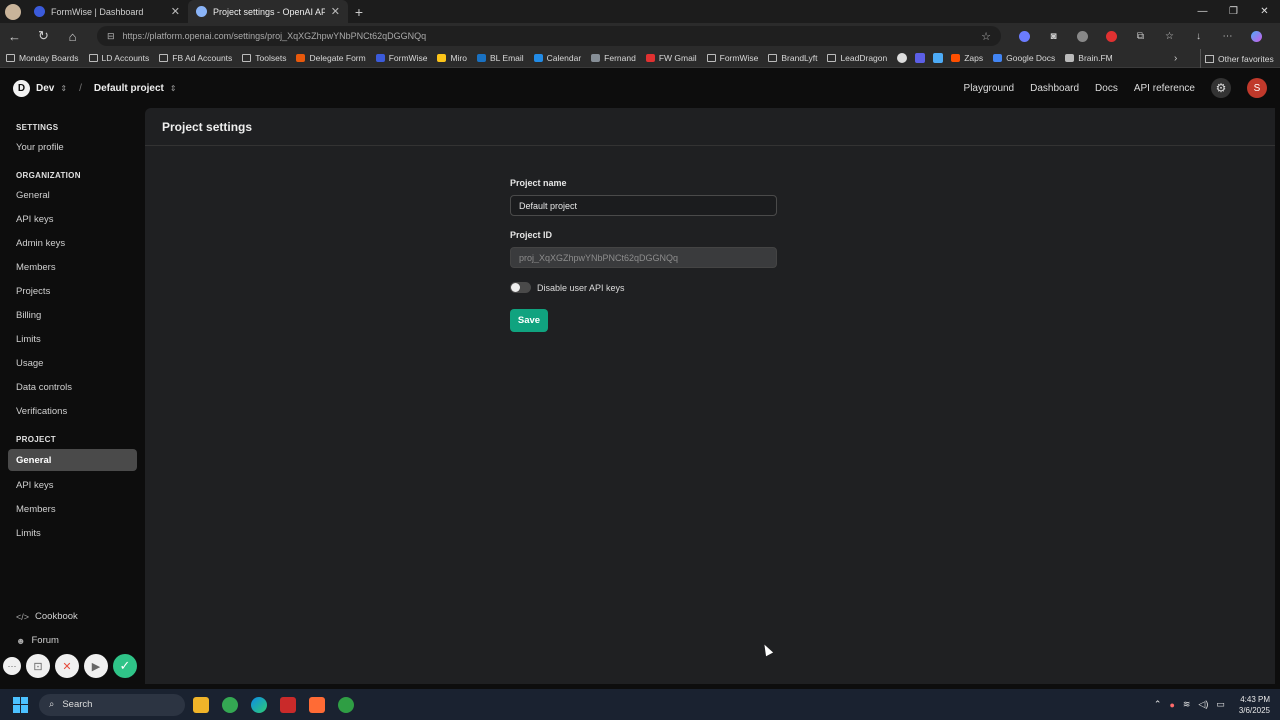 The height and width of the screenshot is (720, 1280). I want to click on nav-api-reference: API reference, so click(1164, 88).